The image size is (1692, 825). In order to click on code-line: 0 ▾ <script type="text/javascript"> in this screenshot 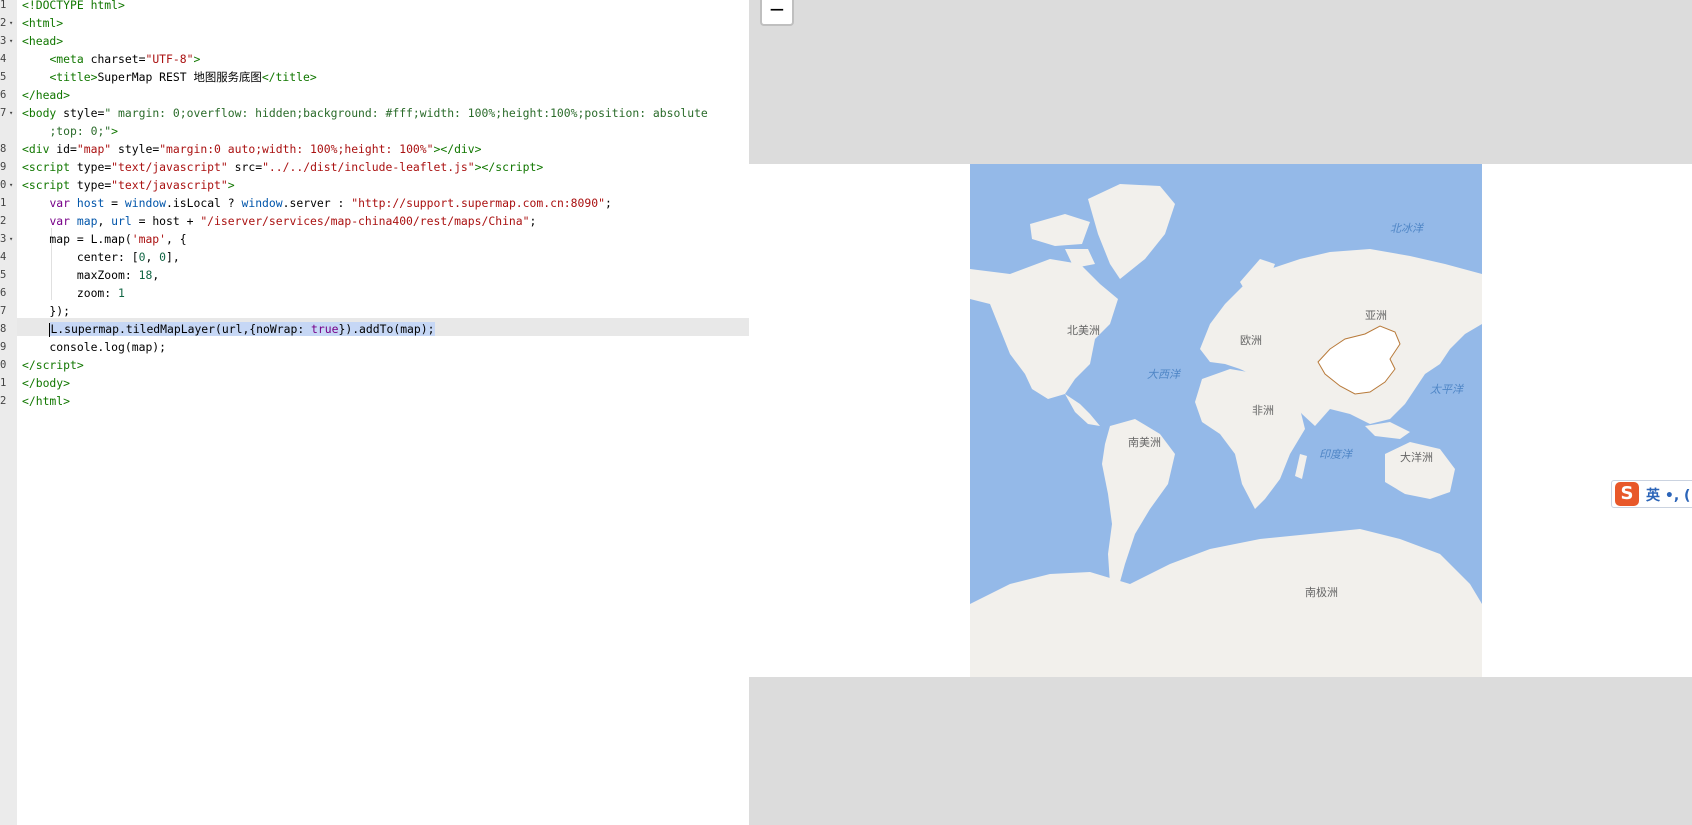, I will do `click(374, 185)`.